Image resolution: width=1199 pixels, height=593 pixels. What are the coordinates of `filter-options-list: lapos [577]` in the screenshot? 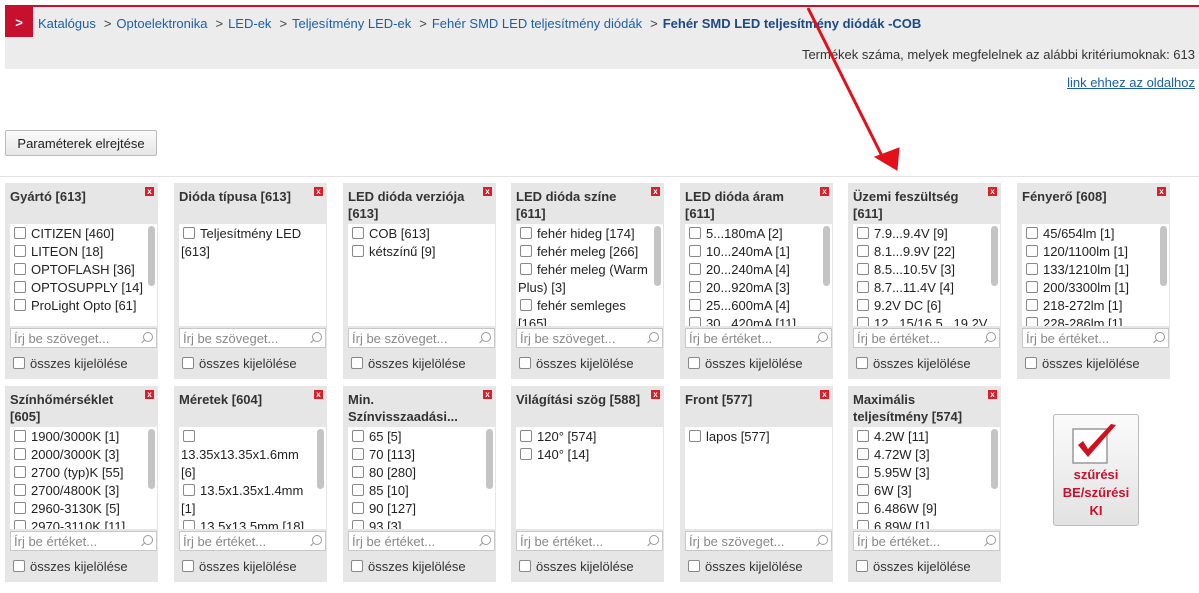 It's located at (758, 478).